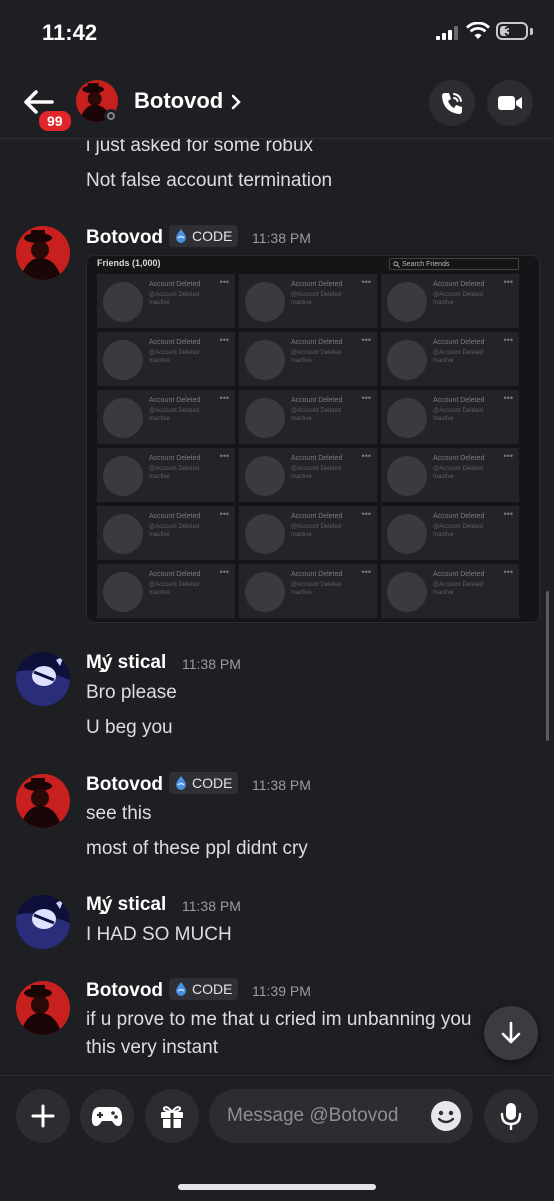  I want to click on attachment-title: Friends (1,000), so click(129, 263).